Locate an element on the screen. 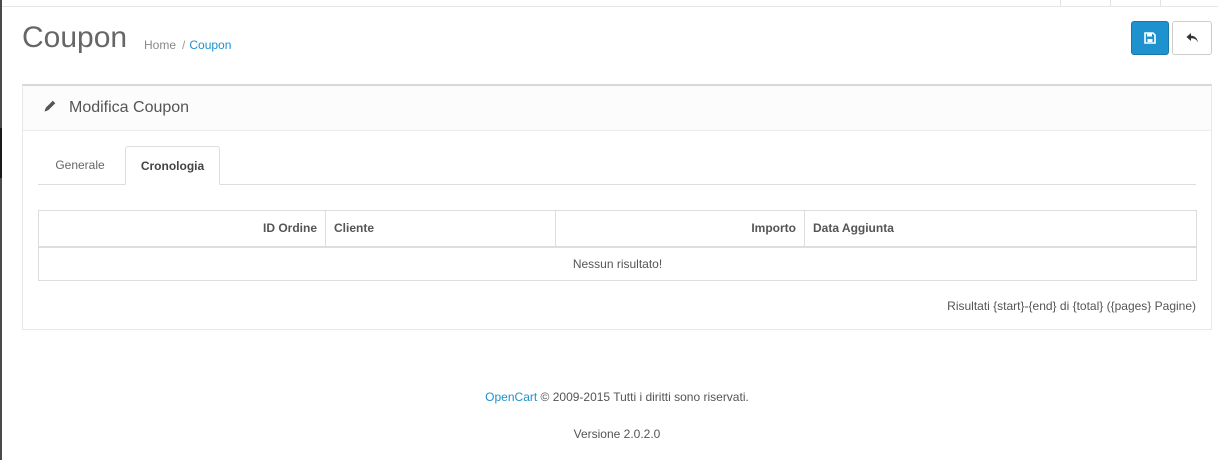  tab-bar: Generale Cronologia is located at coordinates (617, 165).